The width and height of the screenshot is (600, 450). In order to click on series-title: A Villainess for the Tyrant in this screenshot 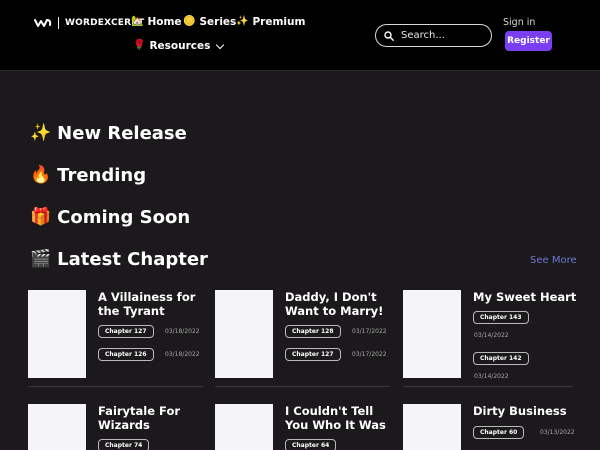, I will do `click(150, 304)`.